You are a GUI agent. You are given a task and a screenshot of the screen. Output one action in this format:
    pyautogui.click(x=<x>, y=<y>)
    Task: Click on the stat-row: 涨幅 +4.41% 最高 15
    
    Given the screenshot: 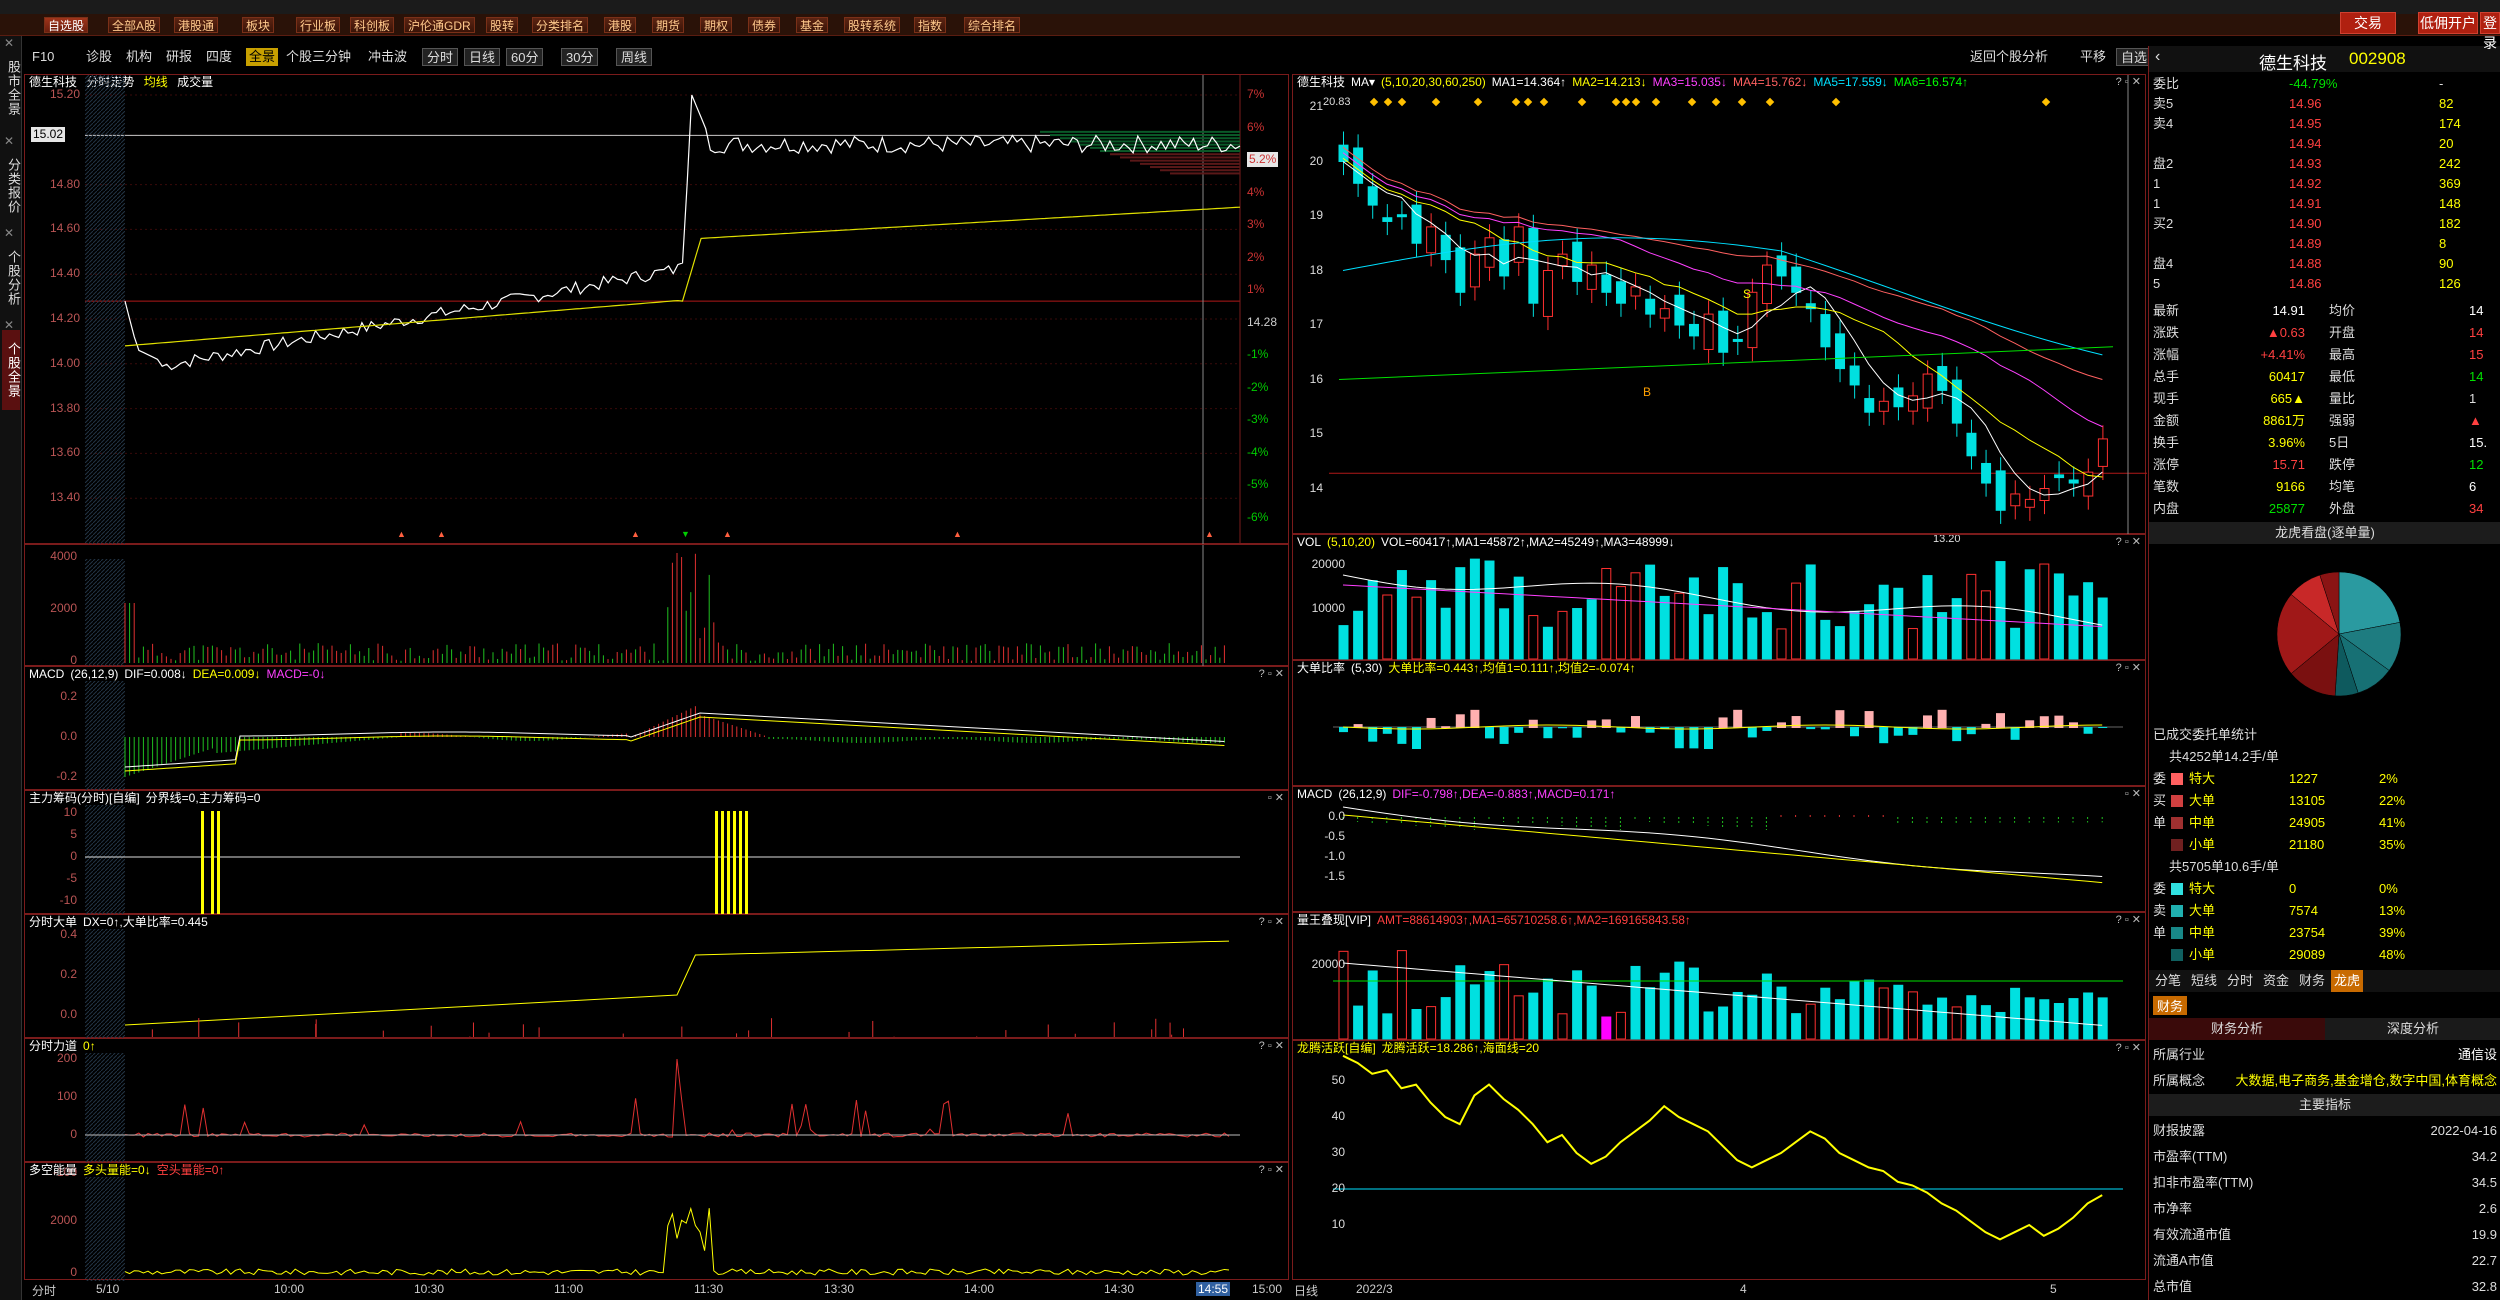 What is the action you would take?
    pyautogui.click(x=2324, y=355)
    